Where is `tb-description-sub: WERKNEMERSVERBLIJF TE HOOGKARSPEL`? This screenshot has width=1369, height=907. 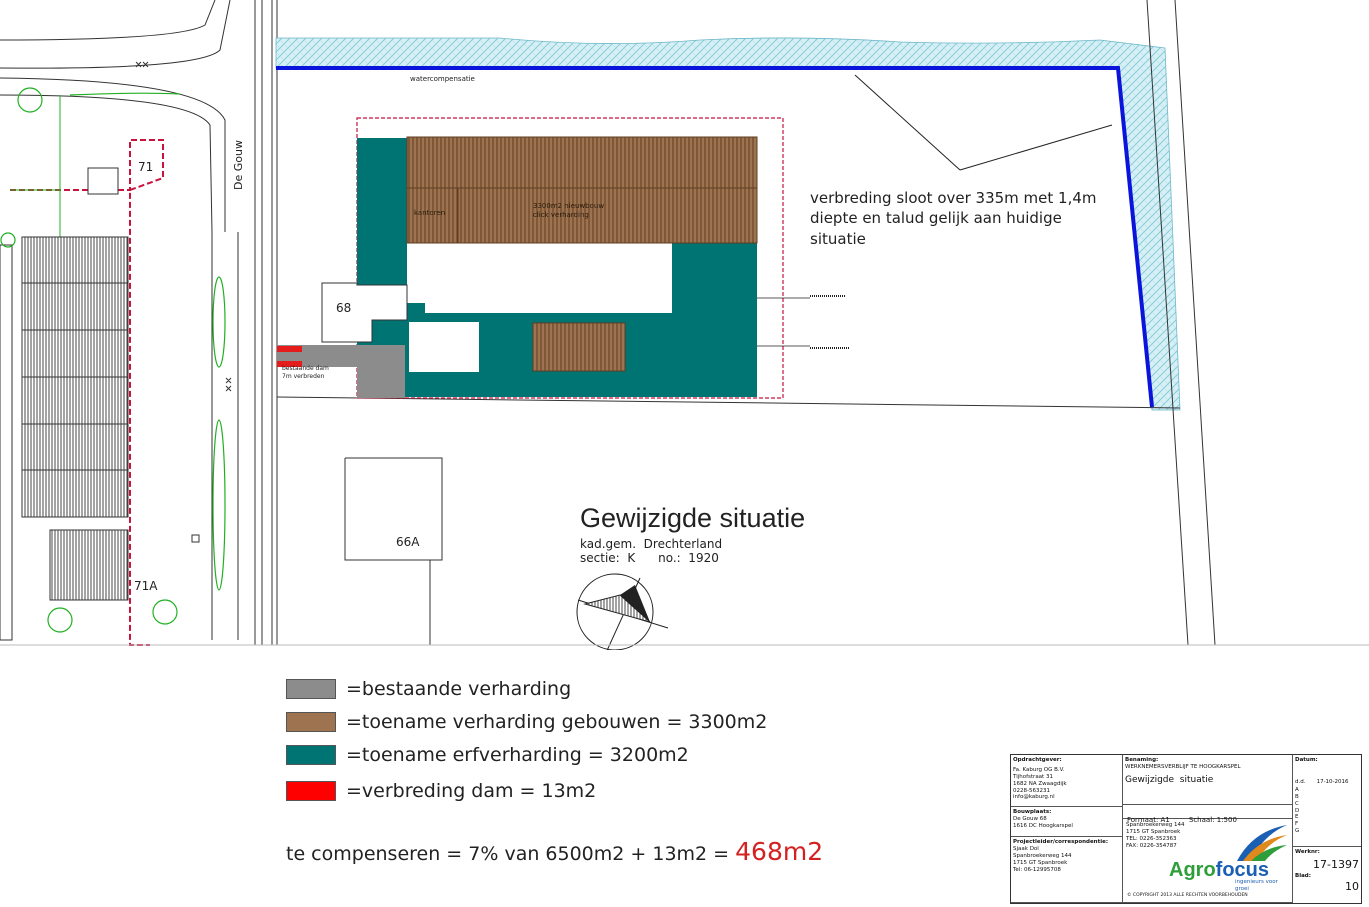 tb-description-sub: WERKNEMERSVERBLIJF TE HOOGKARSPEL is located at coordinates (1183, 766).